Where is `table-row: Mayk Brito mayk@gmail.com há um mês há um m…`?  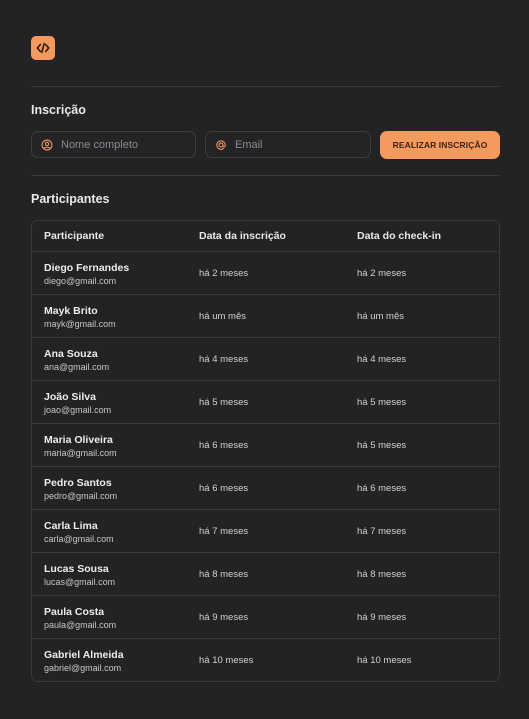 table-row: Mayk Brito mayk@gmail.com há um mês há um m… is located at coordinates (265, 316).